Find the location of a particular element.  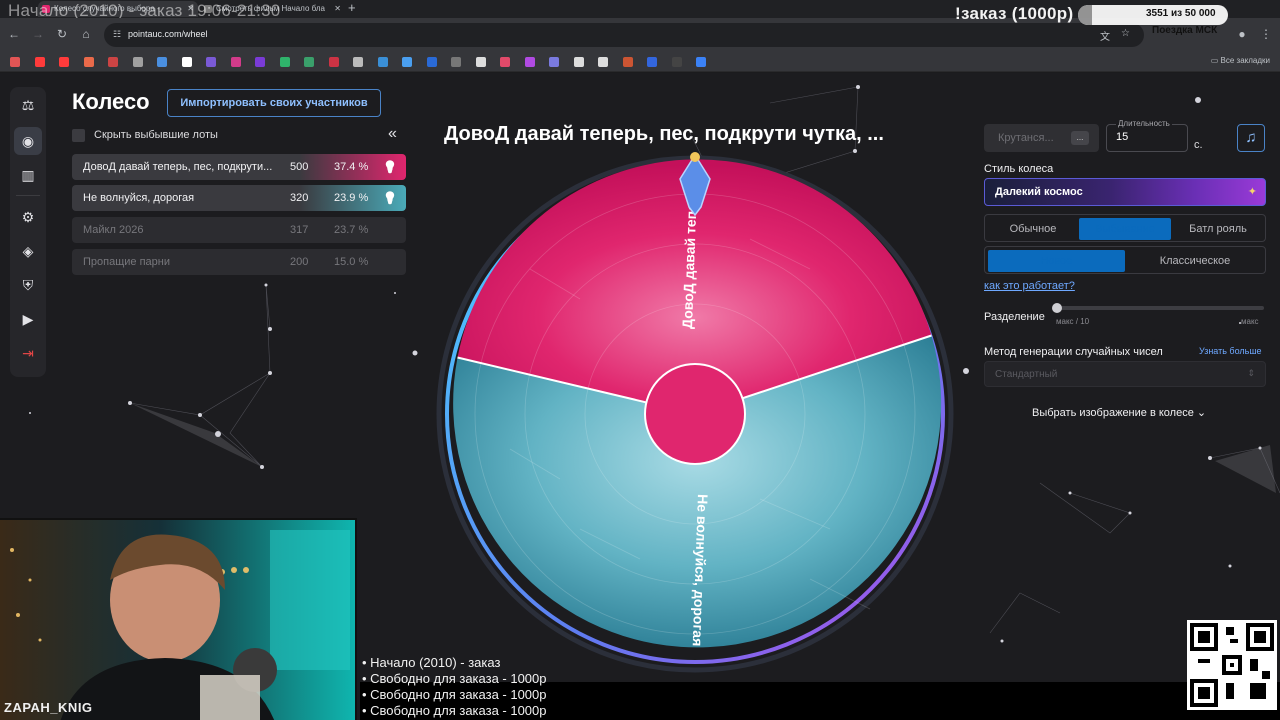

hide-dropped-checkbox is located at coordinates (78, 135).